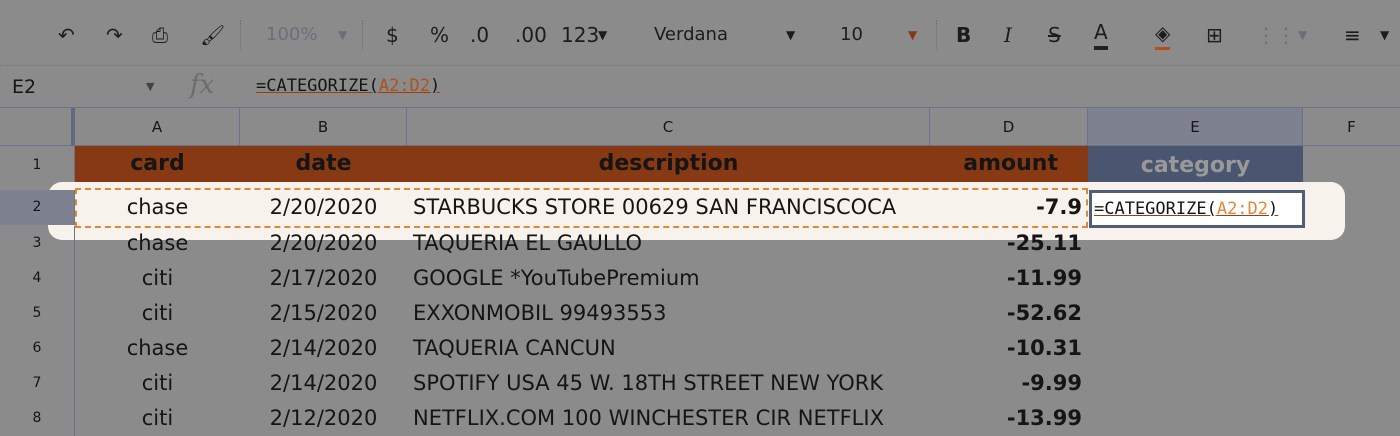 The image size is (1400, 436). I want to click on header-card: card, so click(157, 164).